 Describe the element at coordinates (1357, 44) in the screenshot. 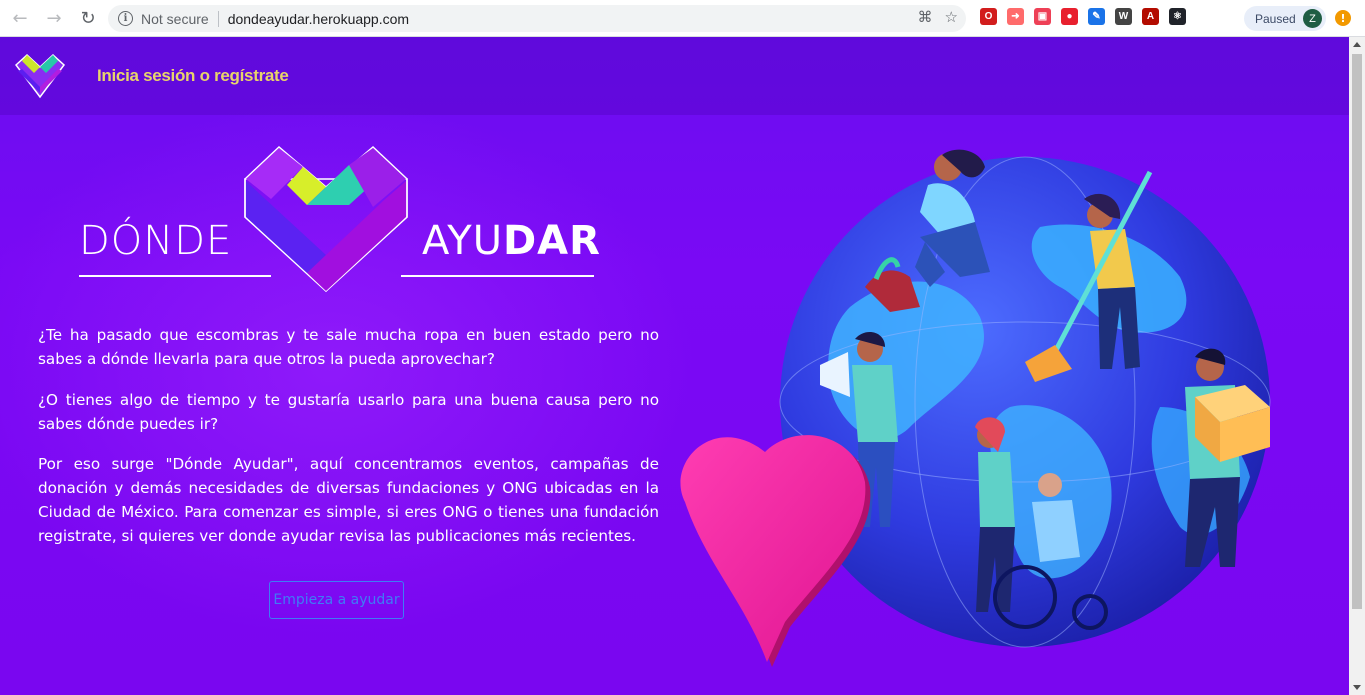

I see `scroll-up-arrow-icon` at that location.